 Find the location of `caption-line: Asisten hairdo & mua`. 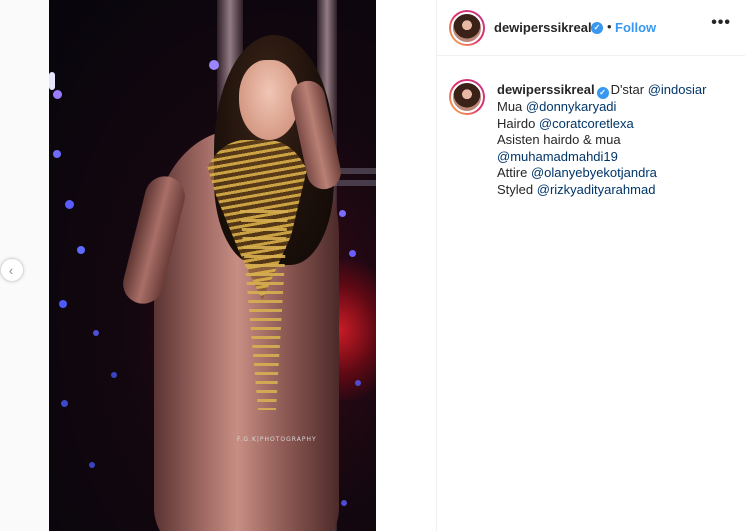

caption-line: Asisten hairdo & mua is located at coordinates (617, 140).